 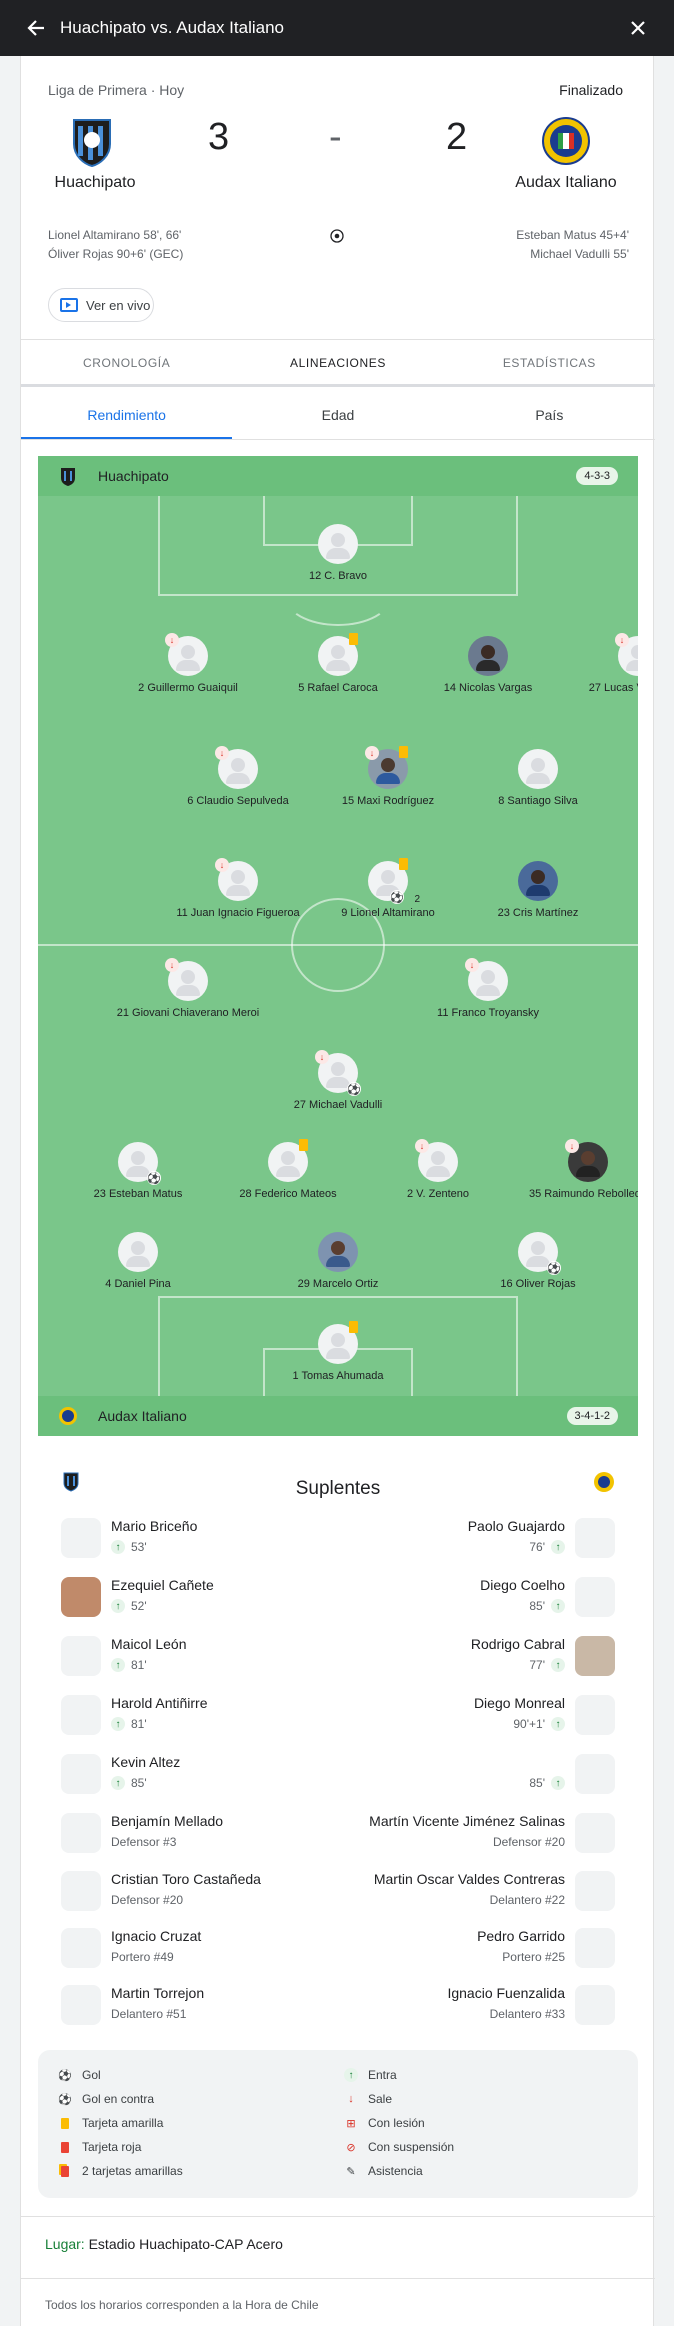 What do you see at coordinates (566, 183) in the screenshot?
I see `away-team-name: Audax Italiano` at bounding box center [566, 183].